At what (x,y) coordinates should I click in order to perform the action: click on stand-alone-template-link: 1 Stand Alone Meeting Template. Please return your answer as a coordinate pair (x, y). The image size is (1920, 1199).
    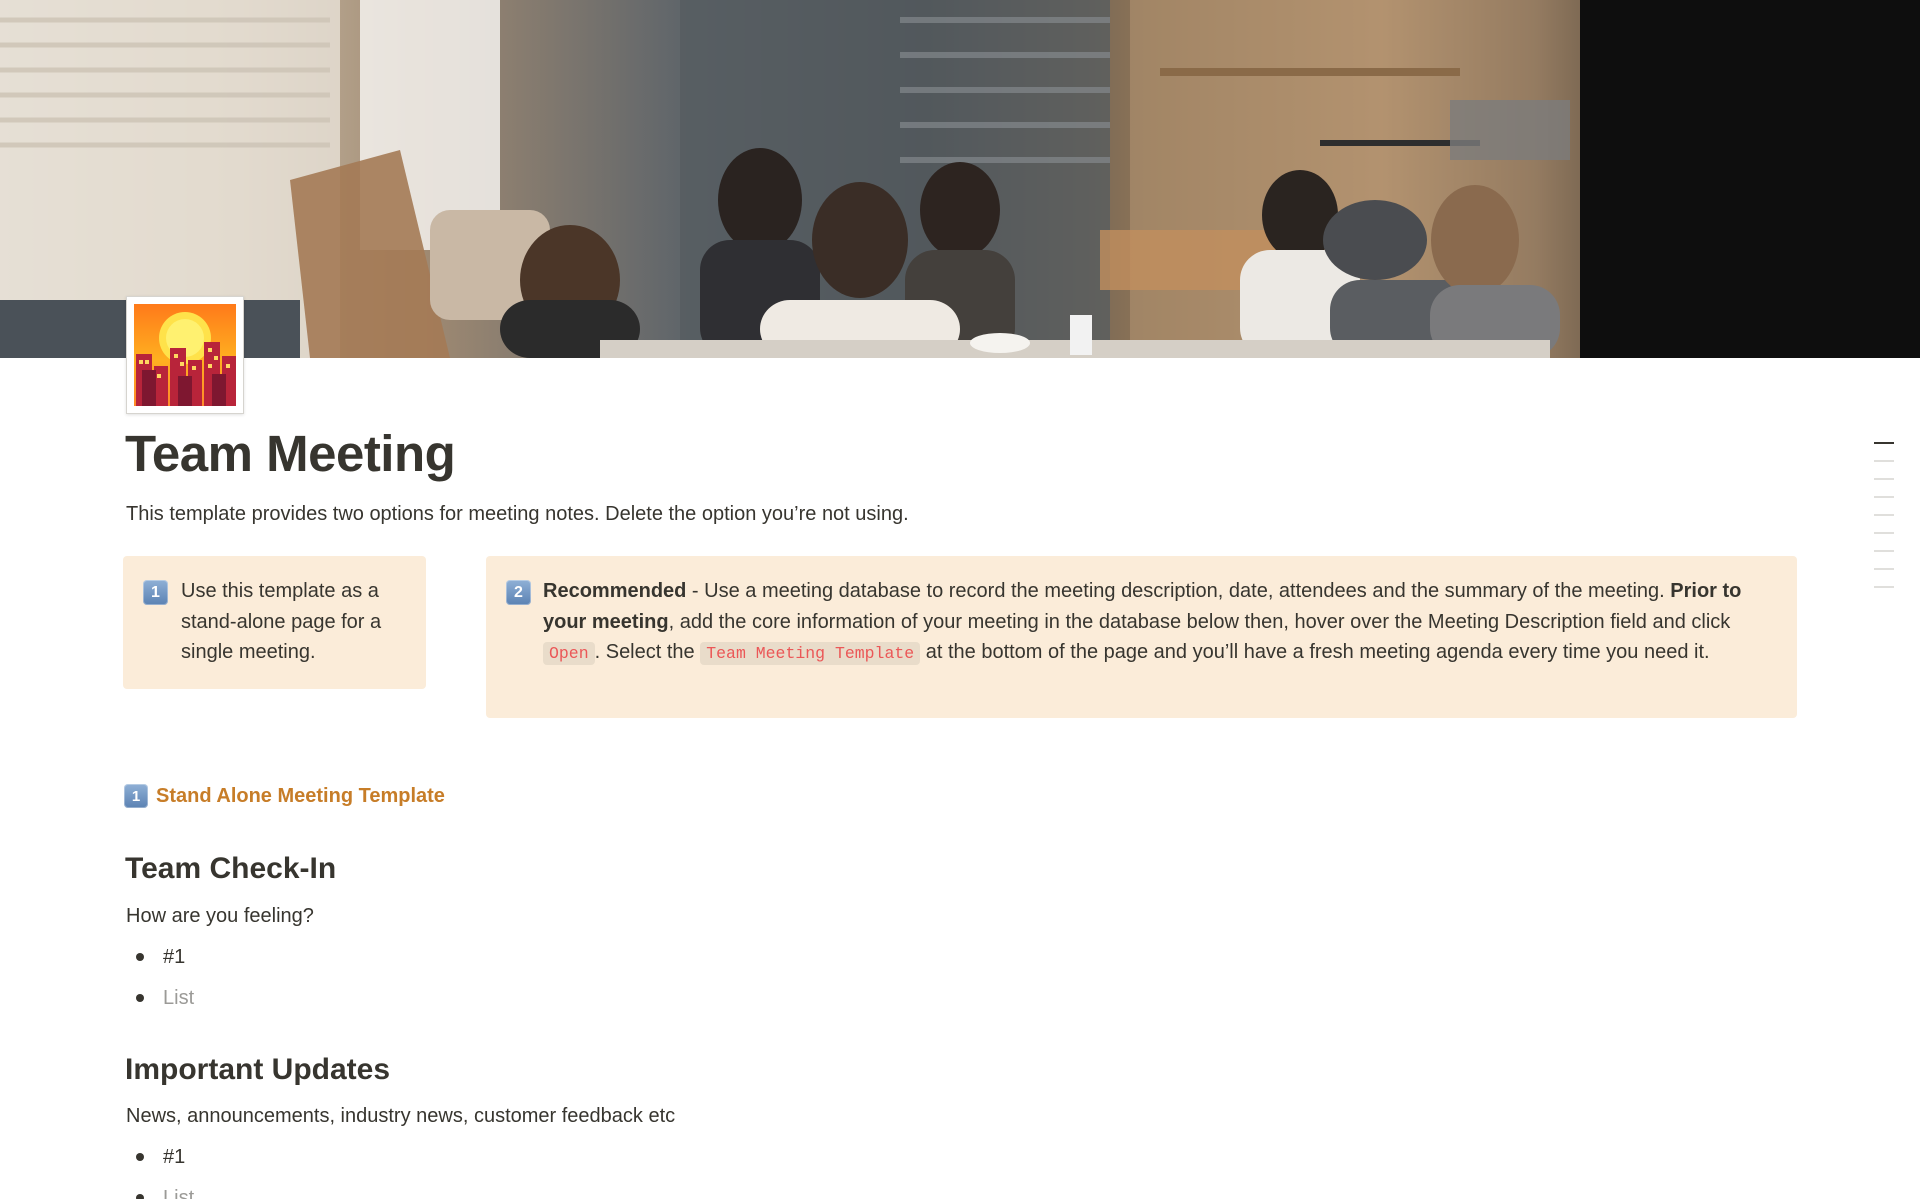
    Looking at the image, I should click on (284, 796).